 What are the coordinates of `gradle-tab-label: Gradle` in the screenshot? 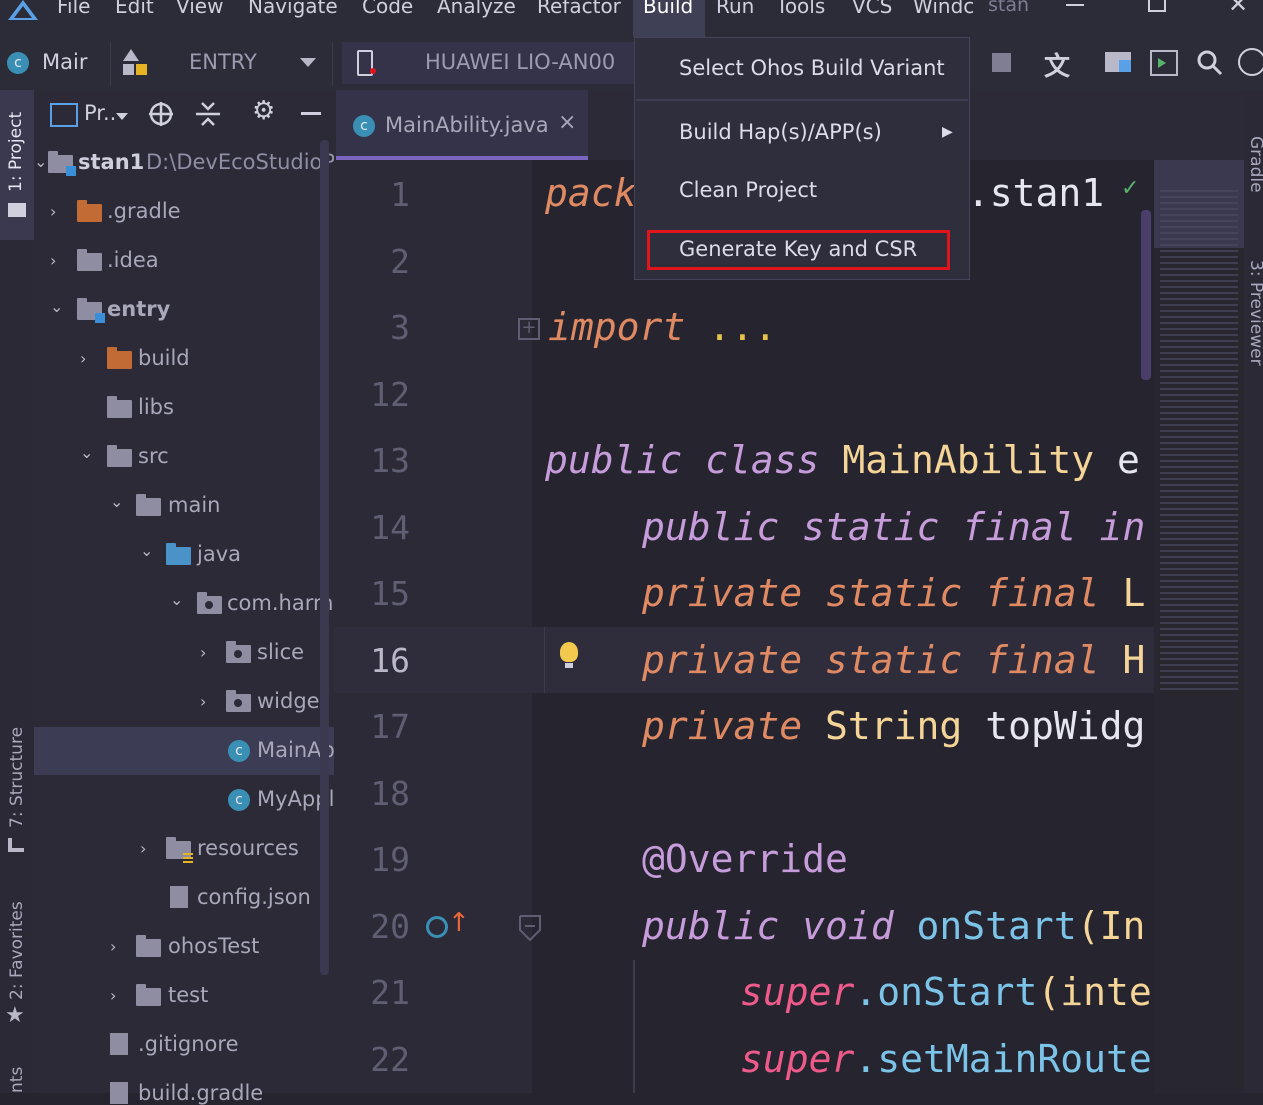 It's located at (1254, 164).